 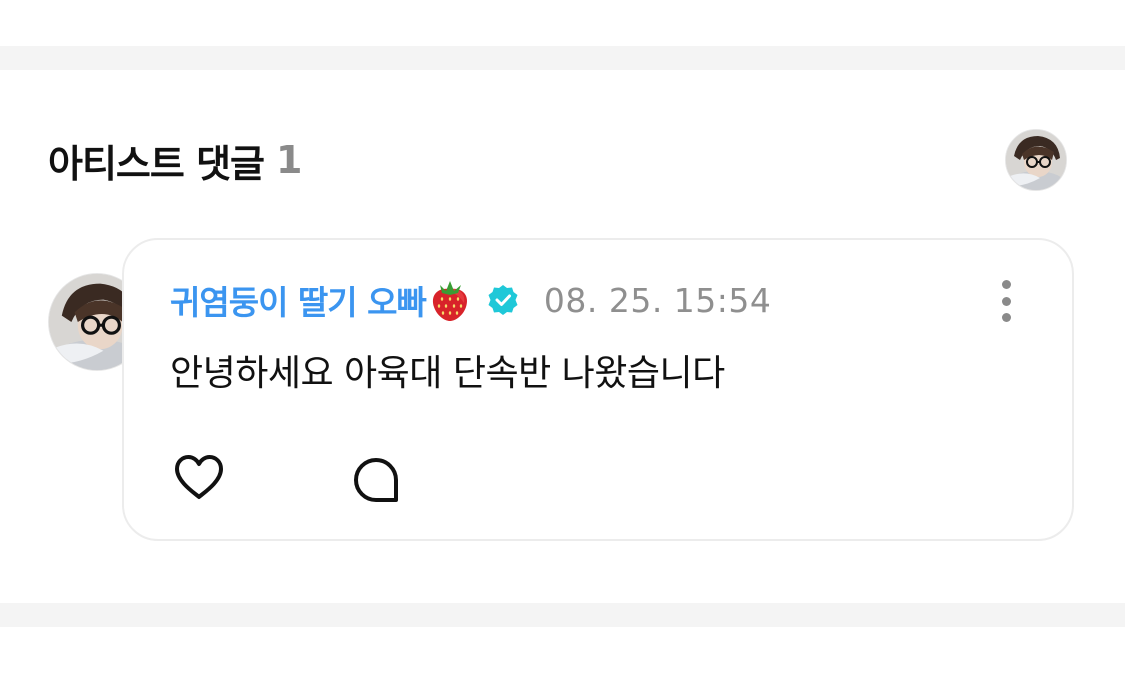 I want to click on comment-text: 안녕하세요 아육대 단속반 나왔습니다, so click(x=447, y=373).